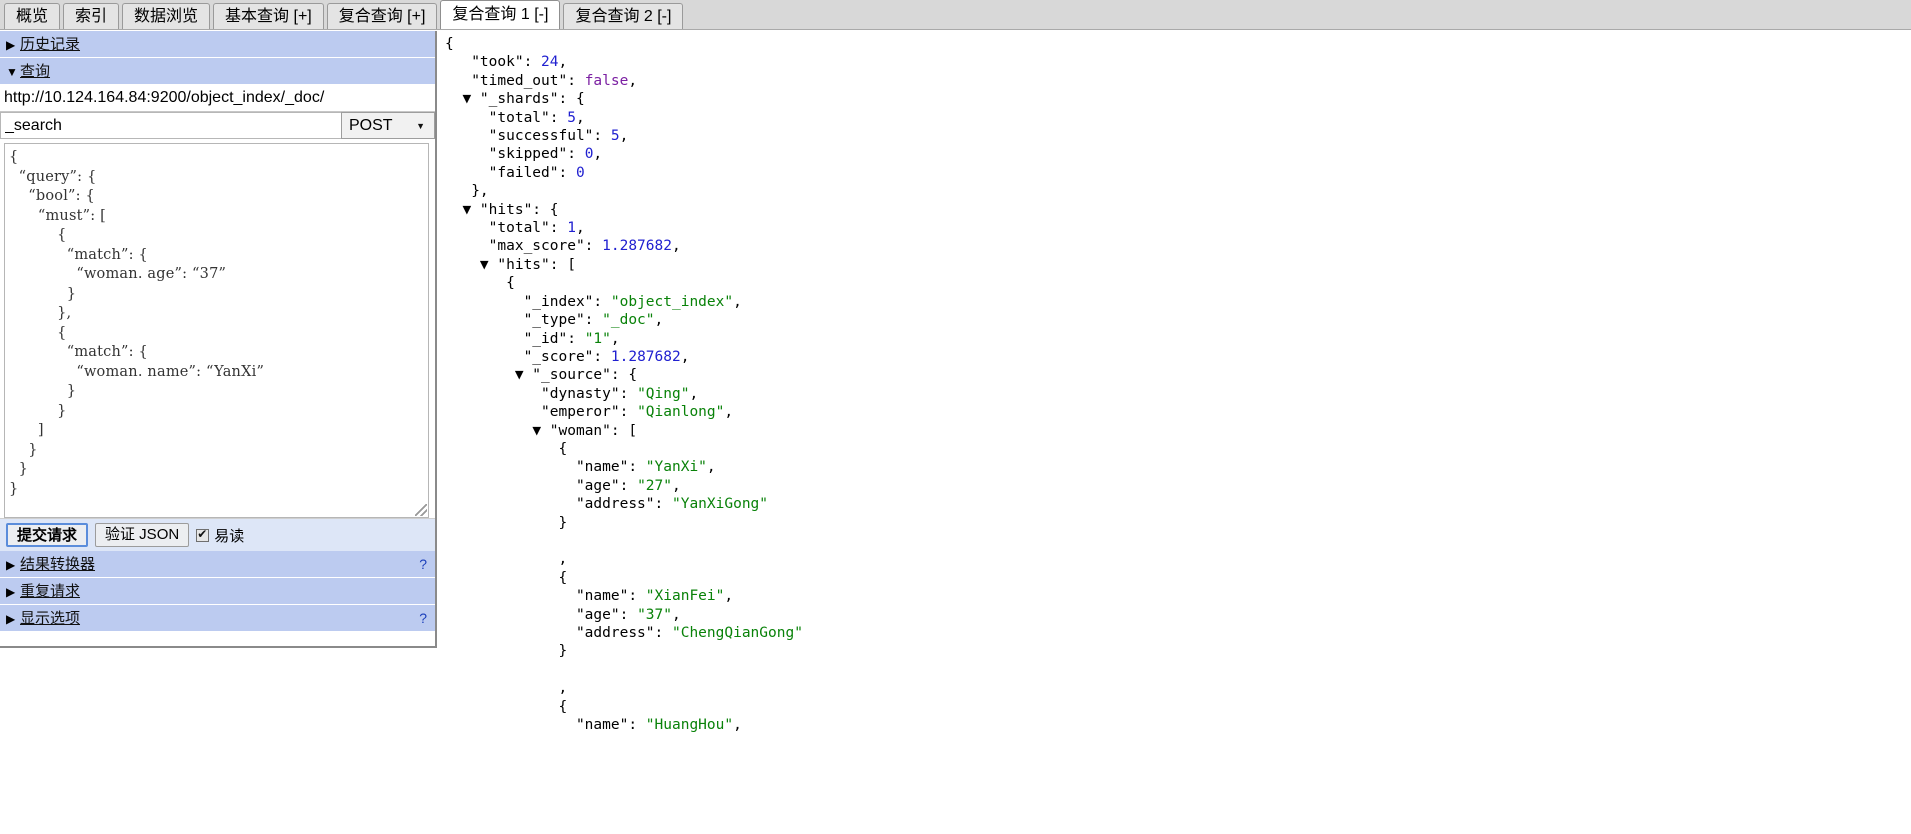 This screenshot has height=834, width=1911. What do you see at coordinates (50, 618) in the screenshot?
I see `section-display-options-label: 显示选项` at bounding box center [50, 618].